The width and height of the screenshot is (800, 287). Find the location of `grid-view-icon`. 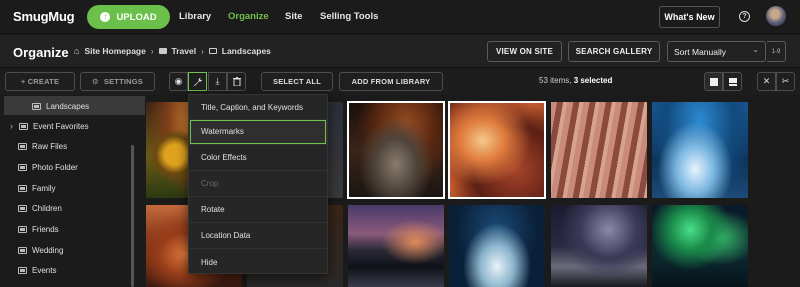

grid-view-icon is located at coordinates (713, 81).